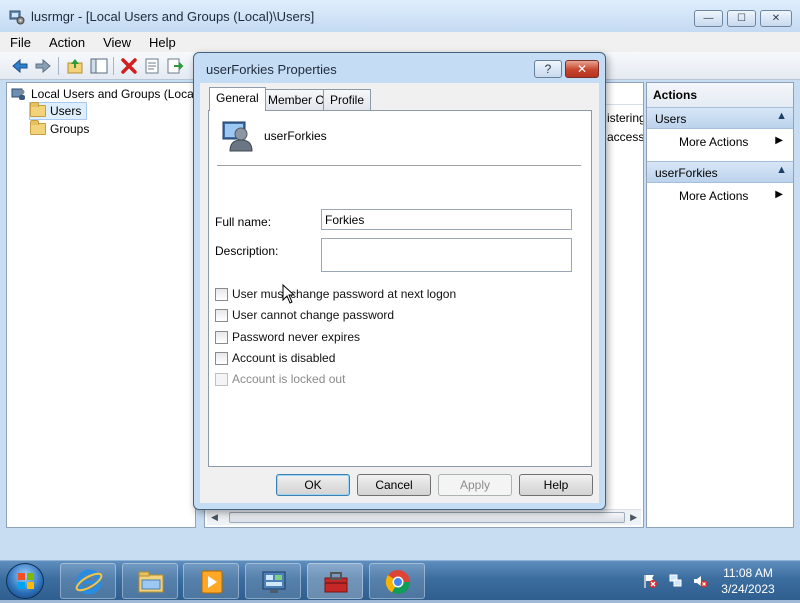  Describe the element at coordinates (237, 136) in the screenshot. I see `user-account-icon` at that location.